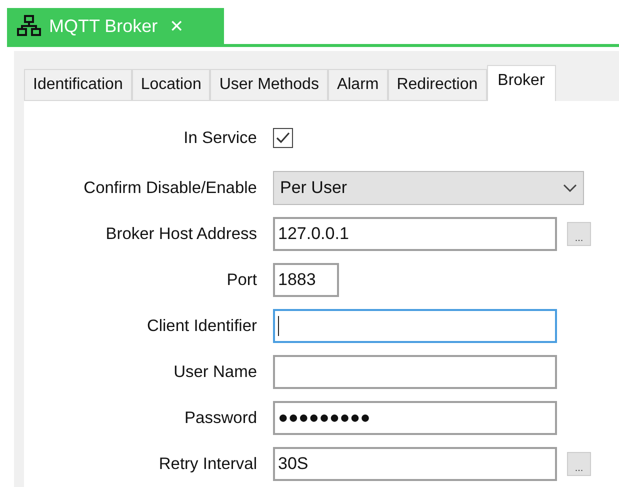 The width and height of the screenshot is (619, 487). Describe the element at coordinates (181, 234) in the screenshot. I see `field-label: Broker Host Address` at that location.